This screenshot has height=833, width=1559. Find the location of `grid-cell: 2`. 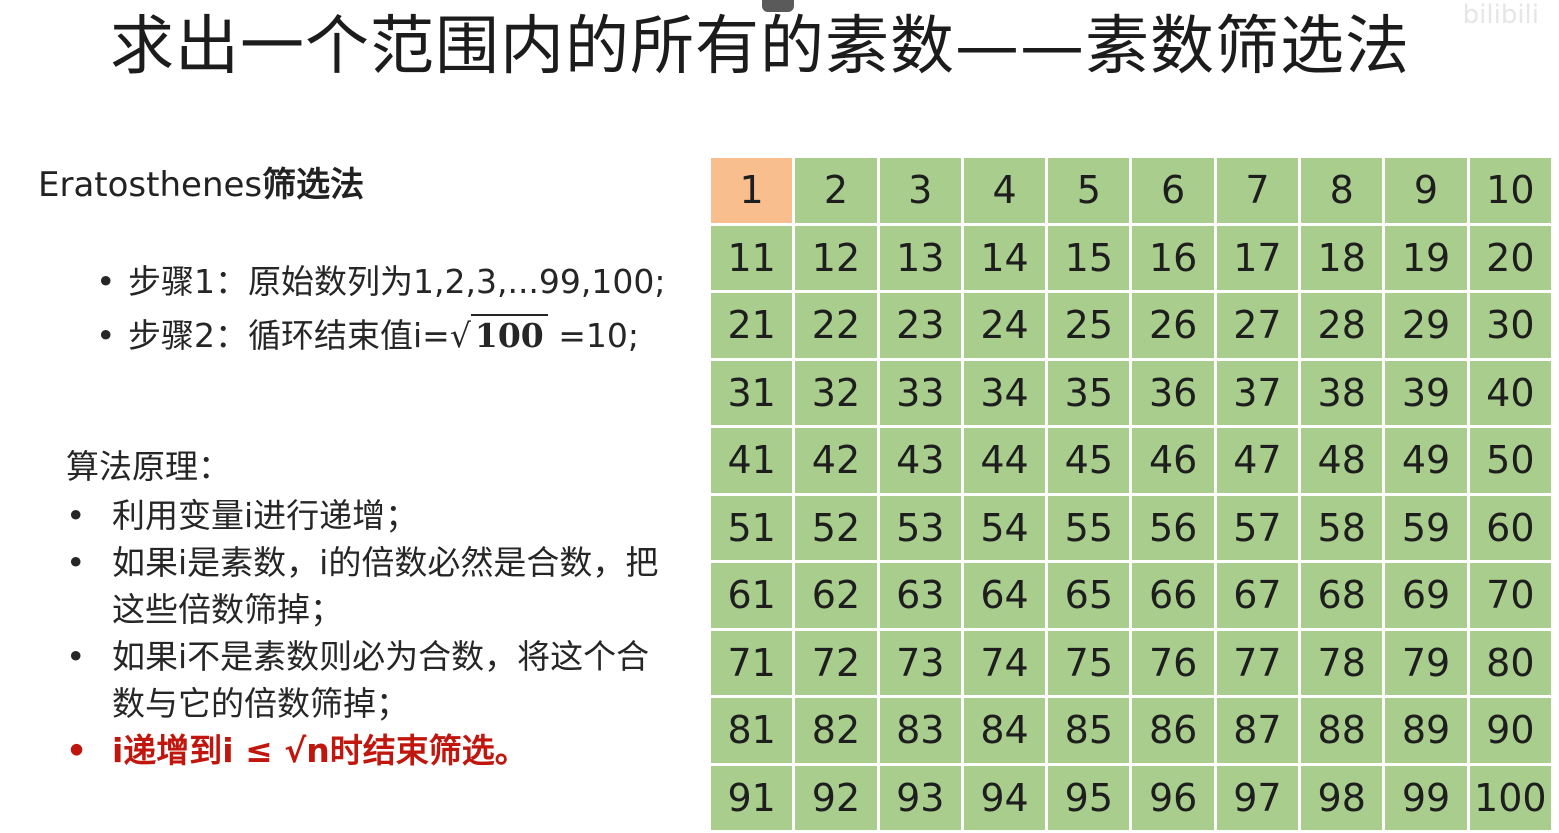

grid-cell: 2 is located at coordinates (837, 192).